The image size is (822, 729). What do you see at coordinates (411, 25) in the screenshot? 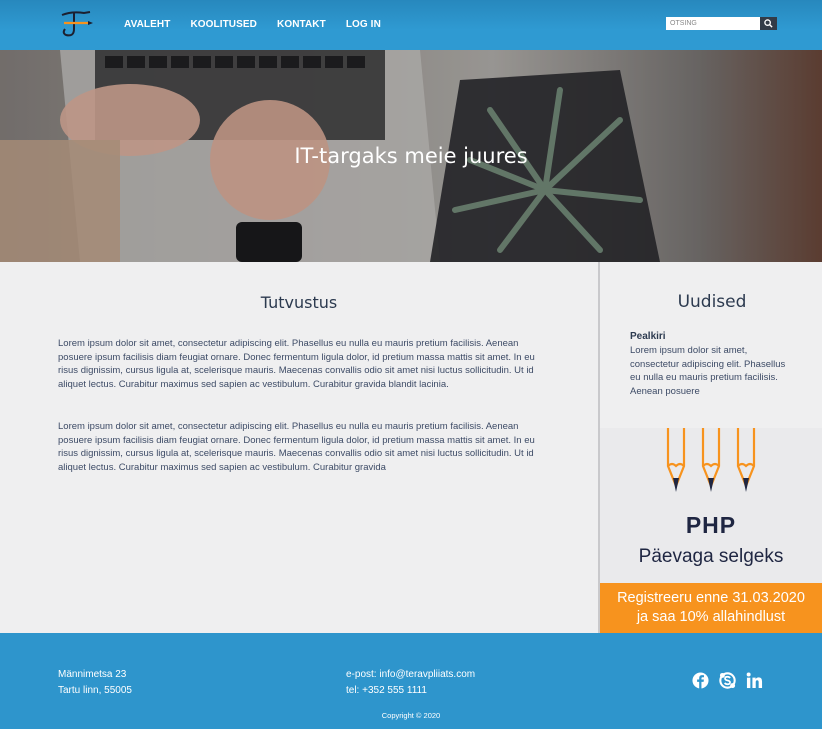
I see `site-header: AVALEHT KOOLITUSED KONTAKT LOG IN` at bounding box center [411, 25].